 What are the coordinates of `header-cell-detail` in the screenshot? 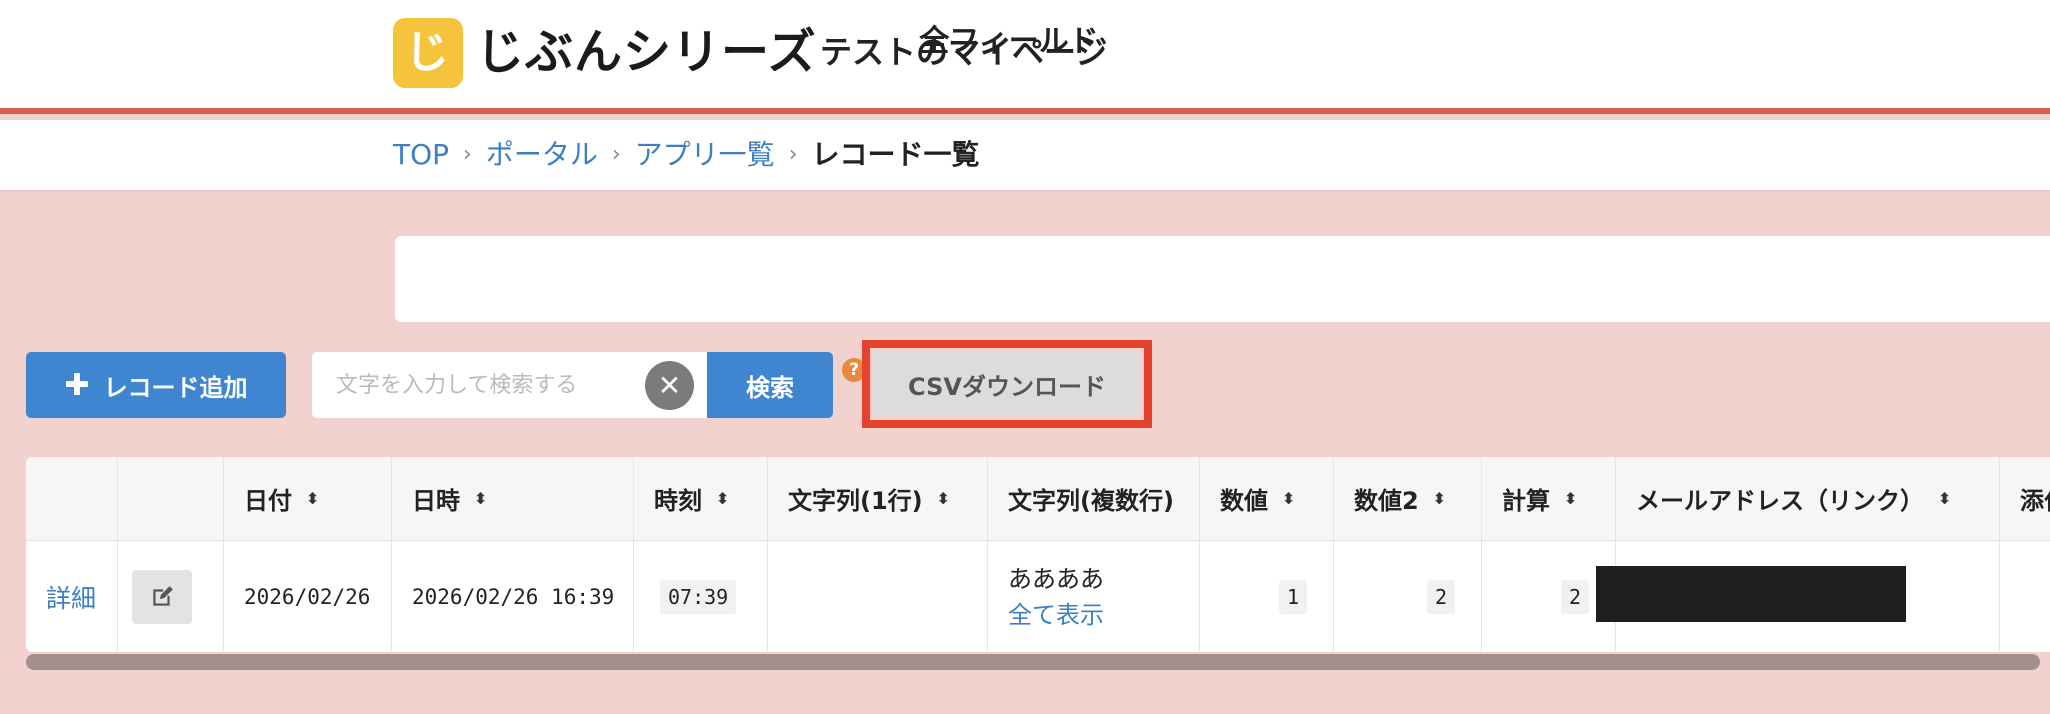 It's located at (72, 498).